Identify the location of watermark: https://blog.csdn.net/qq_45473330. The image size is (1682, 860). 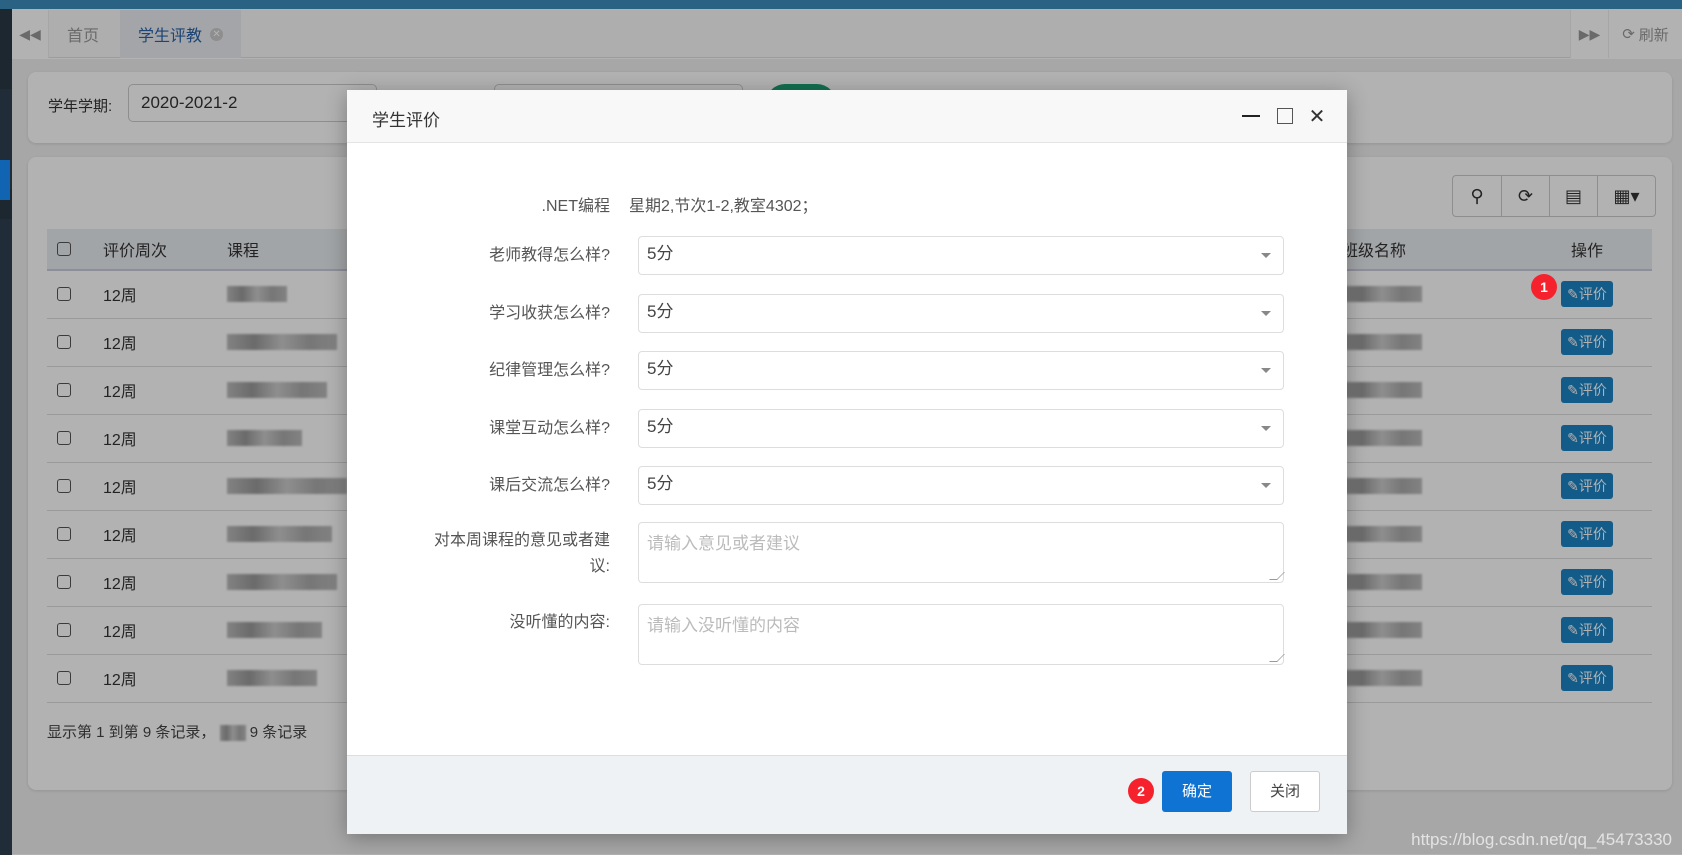
(1541, 839).